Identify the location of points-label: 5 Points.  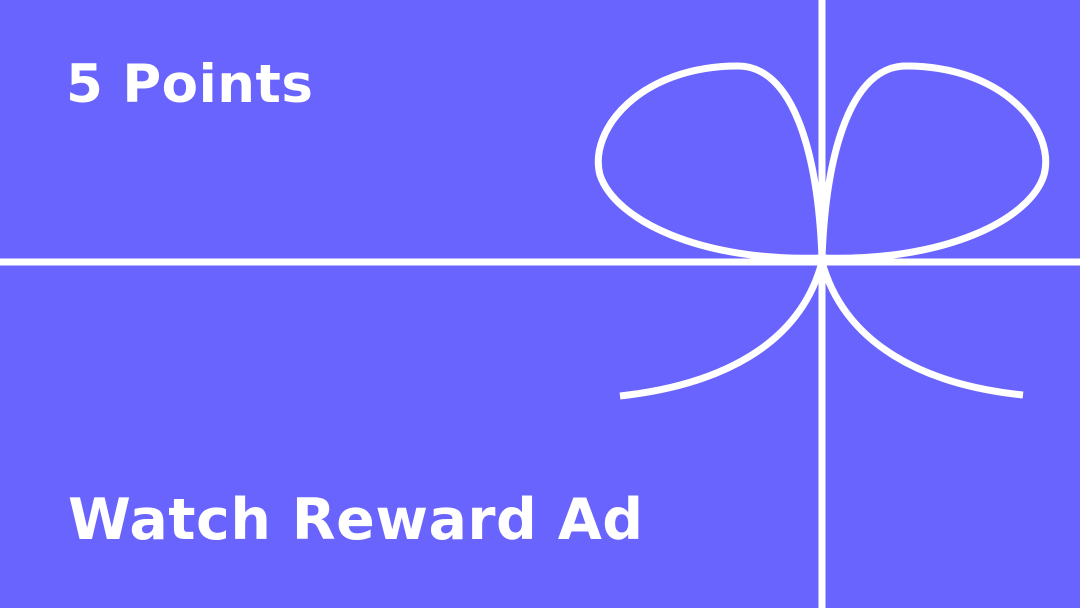
(190, 84).